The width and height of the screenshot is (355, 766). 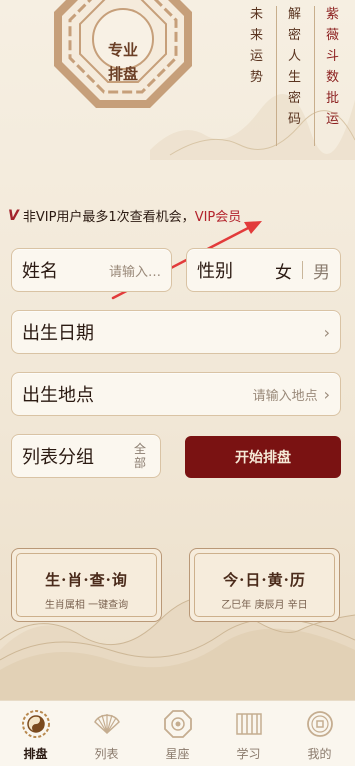 I want to click on today-almanac-card: 今·日·黄·历 乙巳年 庚辰月 辛日, so click(x=264, y=585).